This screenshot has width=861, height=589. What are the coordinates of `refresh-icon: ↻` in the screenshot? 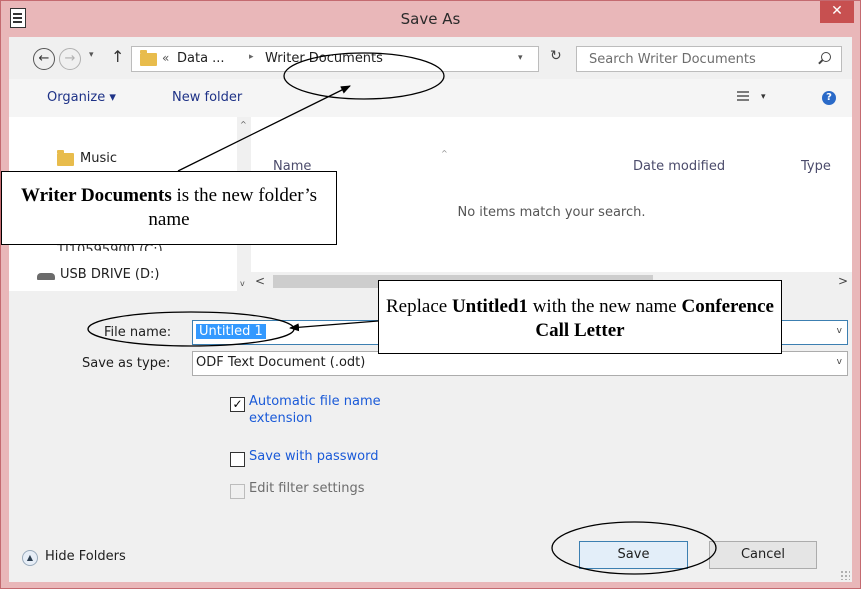 It's located at (556, 56).